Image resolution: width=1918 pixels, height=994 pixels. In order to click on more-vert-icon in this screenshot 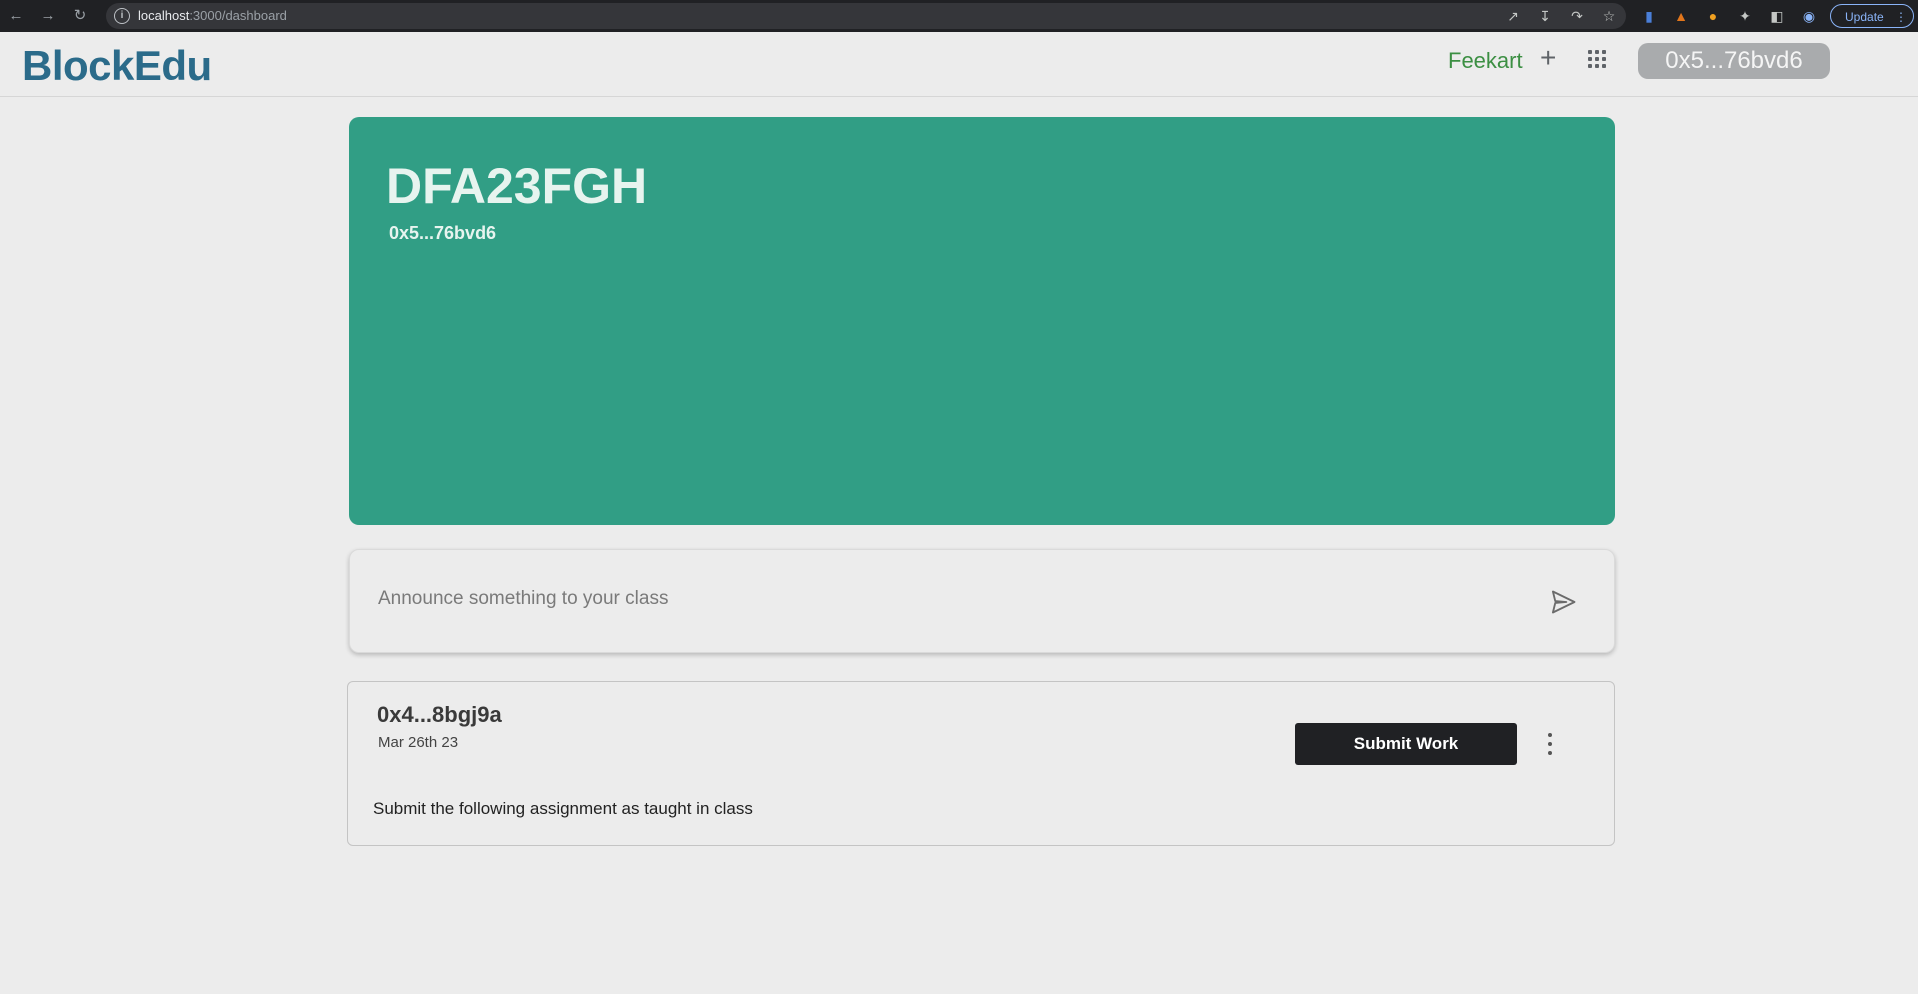, I will do `click(1550, 744)`.